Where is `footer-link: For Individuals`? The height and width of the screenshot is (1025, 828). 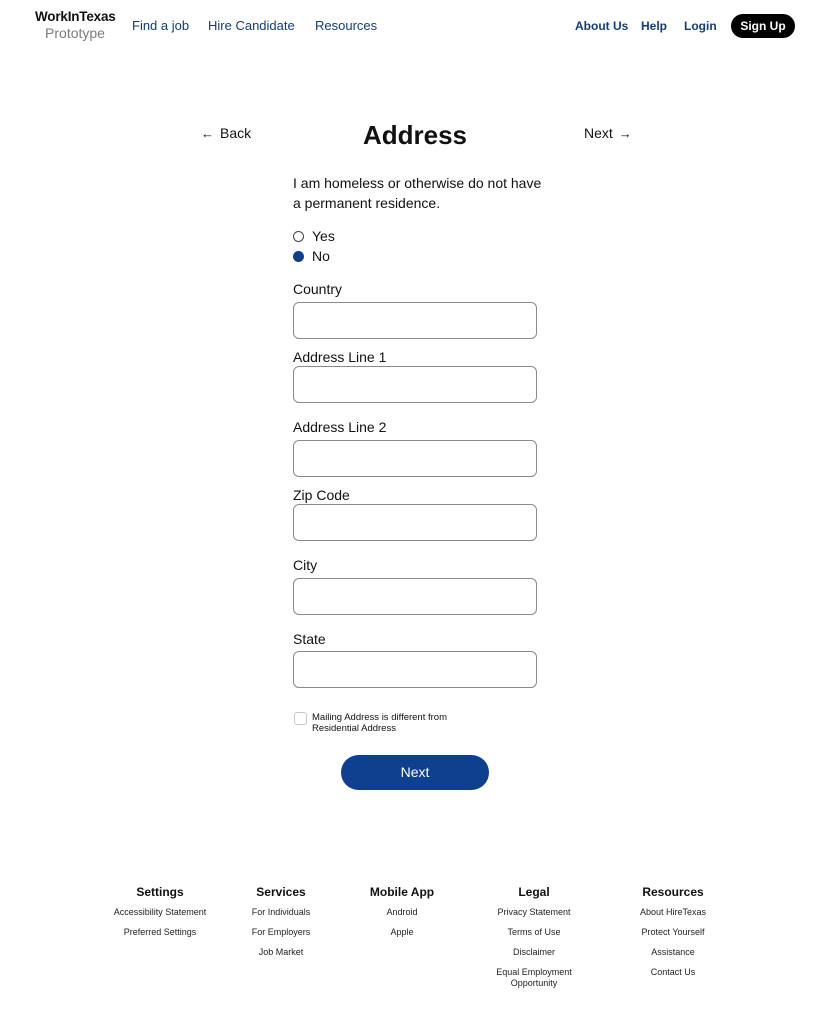 footer-link: For Individuals is located at coordinates (281, 912).